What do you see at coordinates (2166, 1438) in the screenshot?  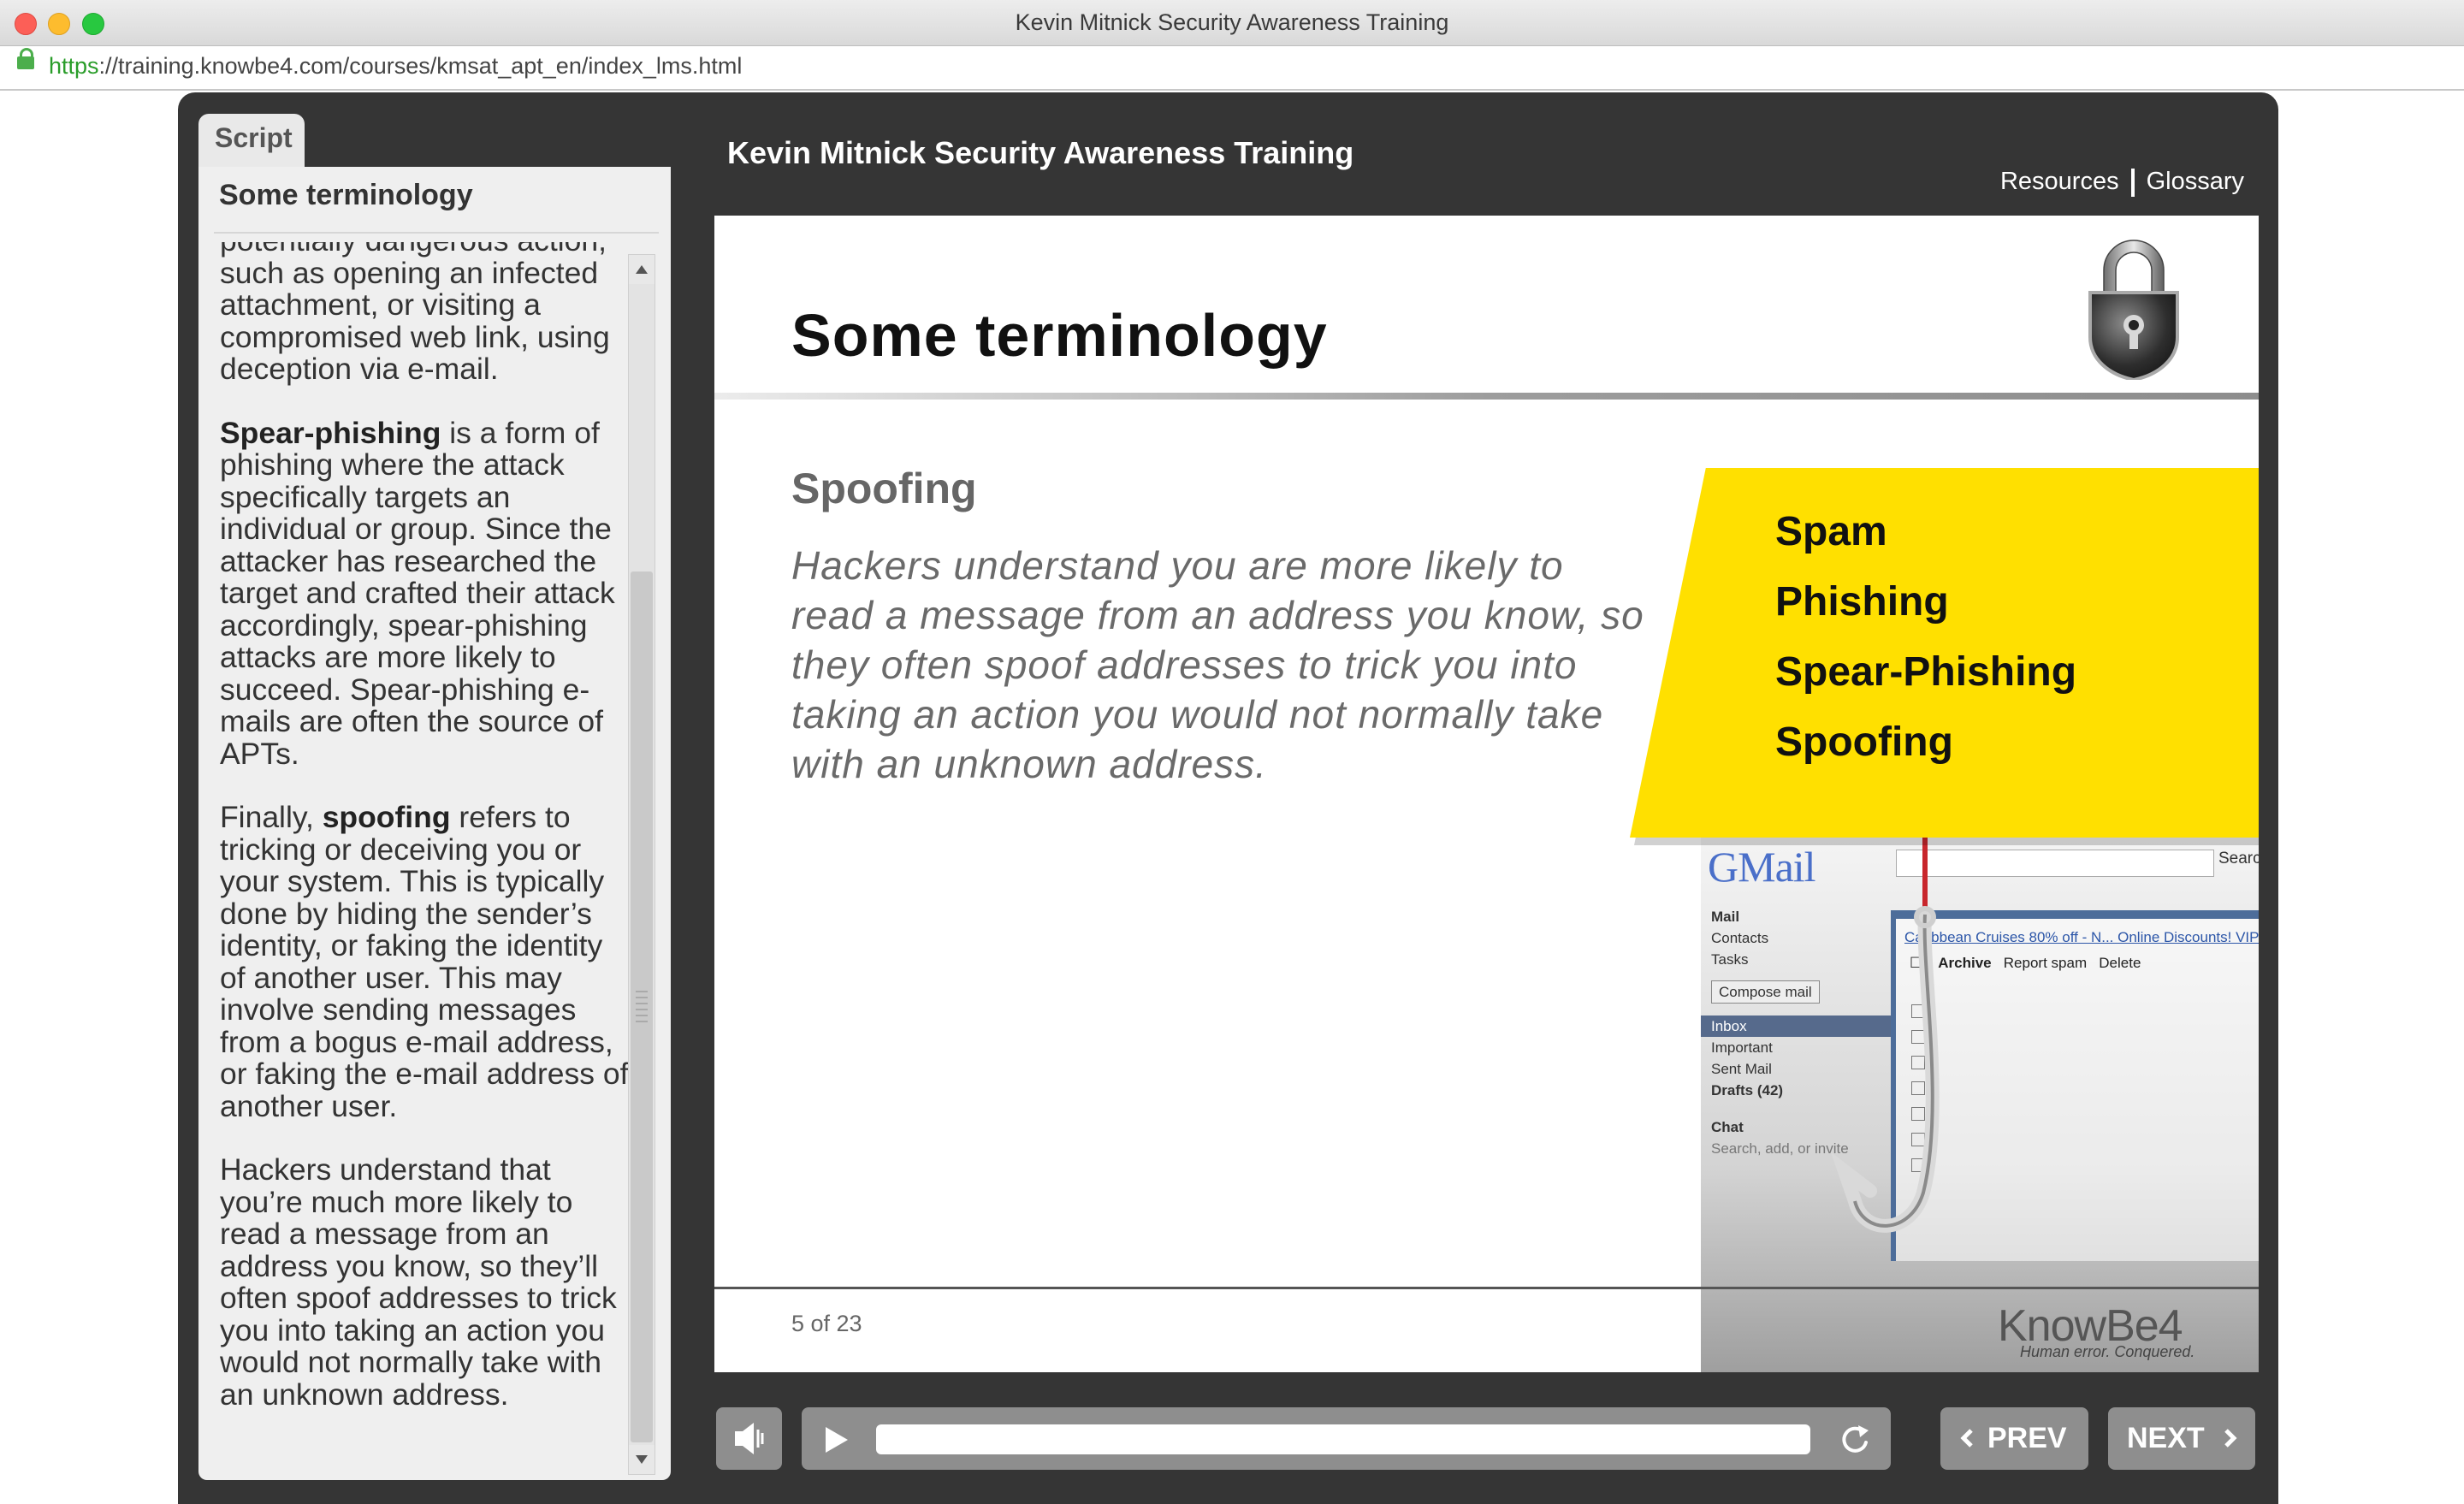 I see `next-label: NEXT` at bounding box center [2166, 1438].